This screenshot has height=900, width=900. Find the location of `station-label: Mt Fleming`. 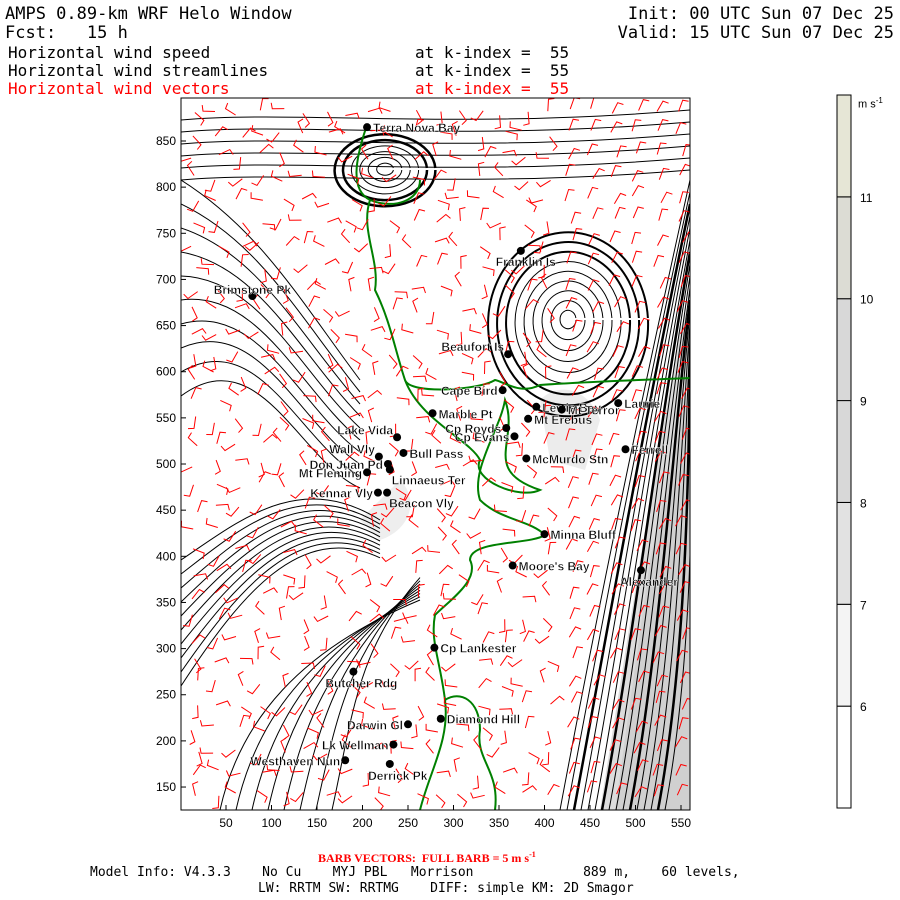

station-label: Mt Fleming is located at coordinates (330, 473).